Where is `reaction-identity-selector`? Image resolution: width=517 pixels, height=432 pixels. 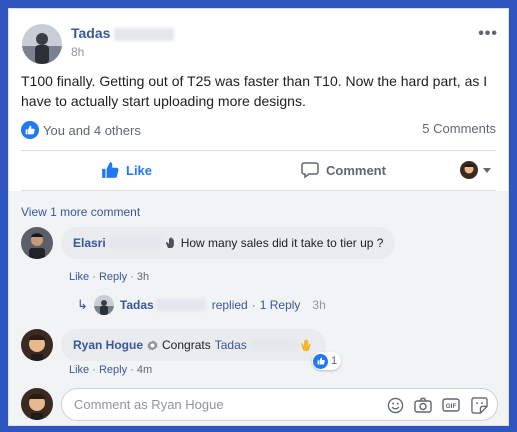 reaction-identity-selector is located at coordinates (475, 170).